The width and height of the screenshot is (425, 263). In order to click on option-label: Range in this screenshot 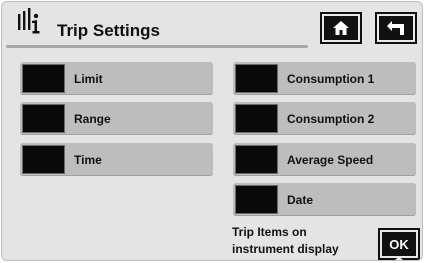, I will do `click(92, 118)`.